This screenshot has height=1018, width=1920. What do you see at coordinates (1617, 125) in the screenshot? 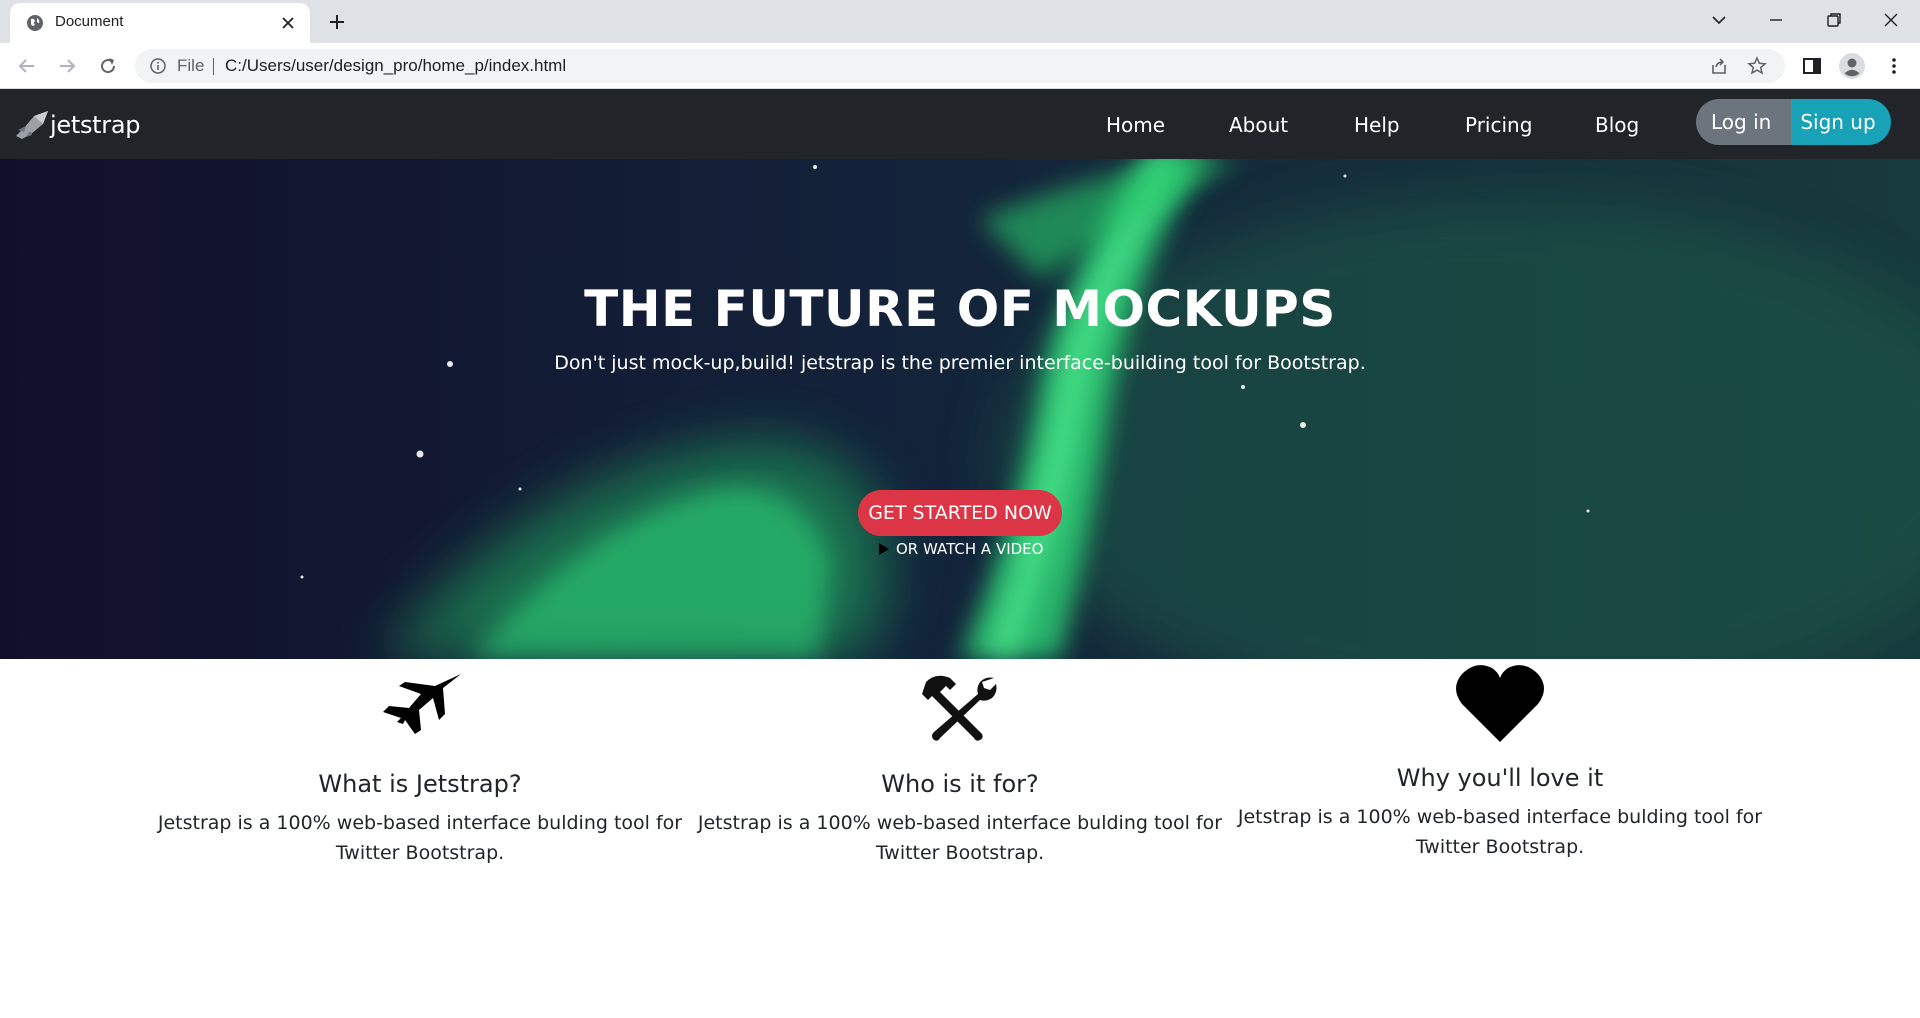
I see `nav-link-blog: Blog` at bounding box center [1617, 125].